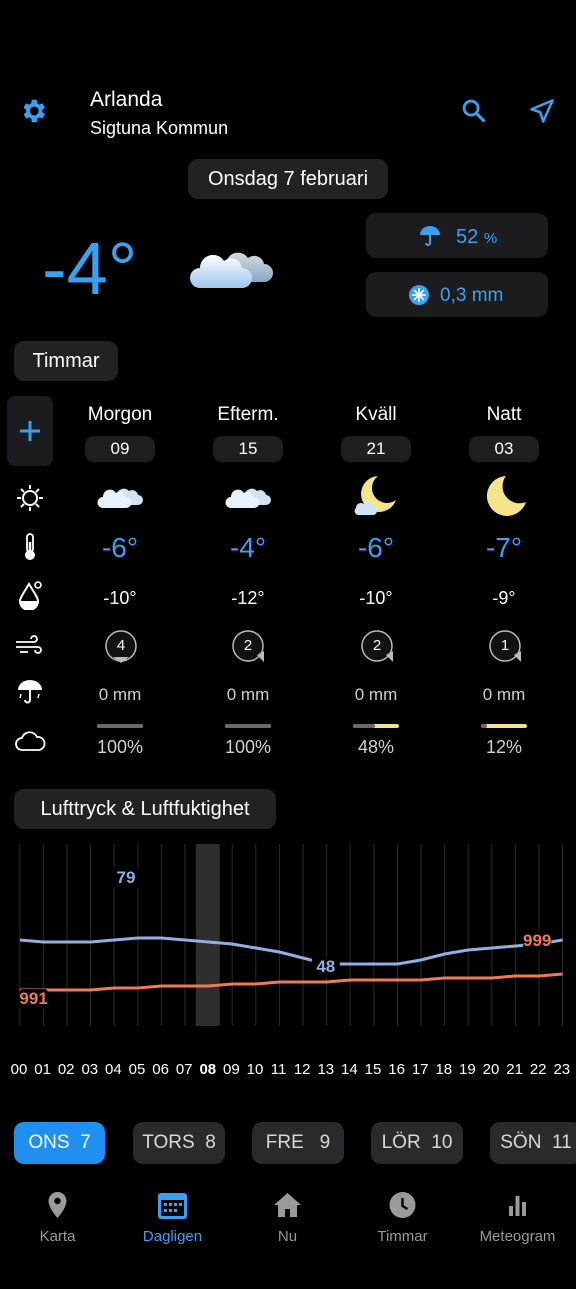 The width and height of the screenshot is (576, 1289). What do you see at coordinates (207, 935) in the screenshot?
I see `now-highlight` at bounding box center [207, 935].